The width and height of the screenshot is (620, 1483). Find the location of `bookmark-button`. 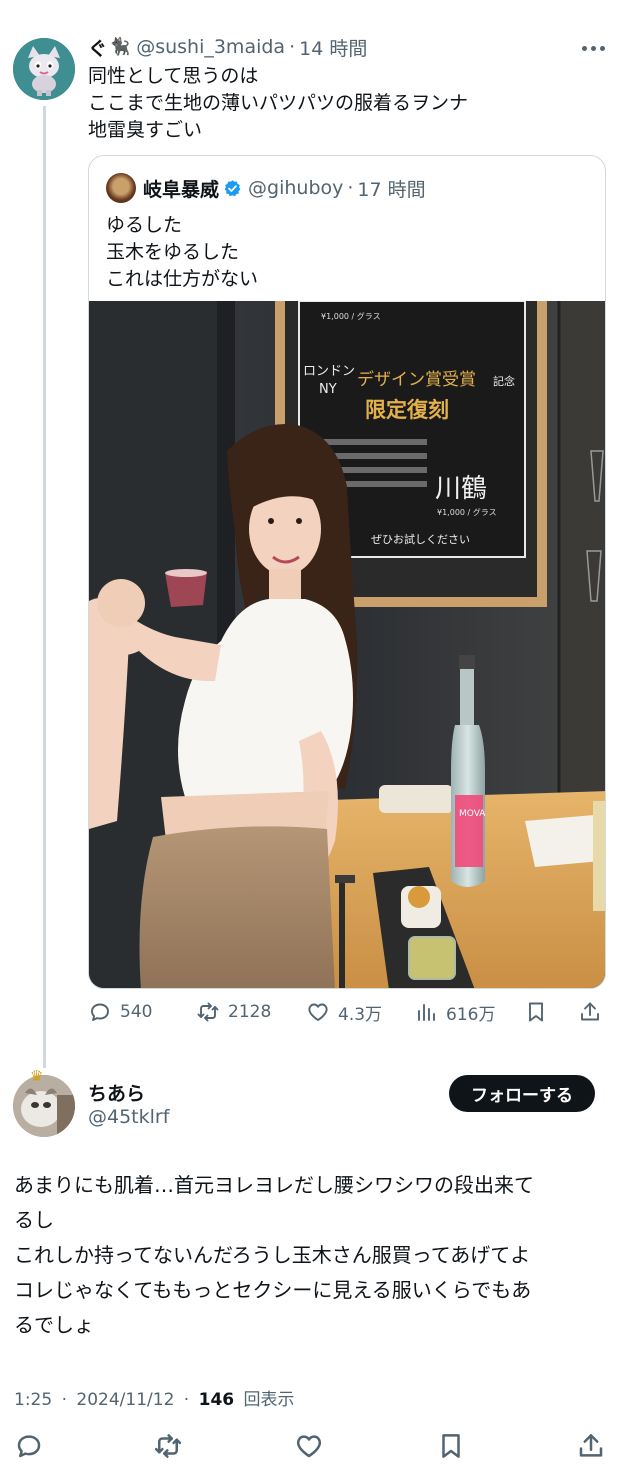

bookmark-button is located at coordinates (536, 1012).